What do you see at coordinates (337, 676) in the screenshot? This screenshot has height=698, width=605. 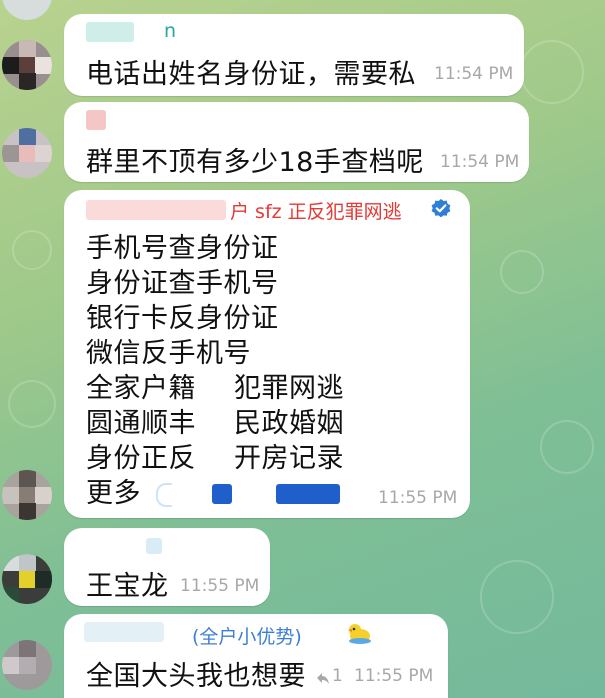 I see `reply-count: 1` at bounding box center [337, 676].